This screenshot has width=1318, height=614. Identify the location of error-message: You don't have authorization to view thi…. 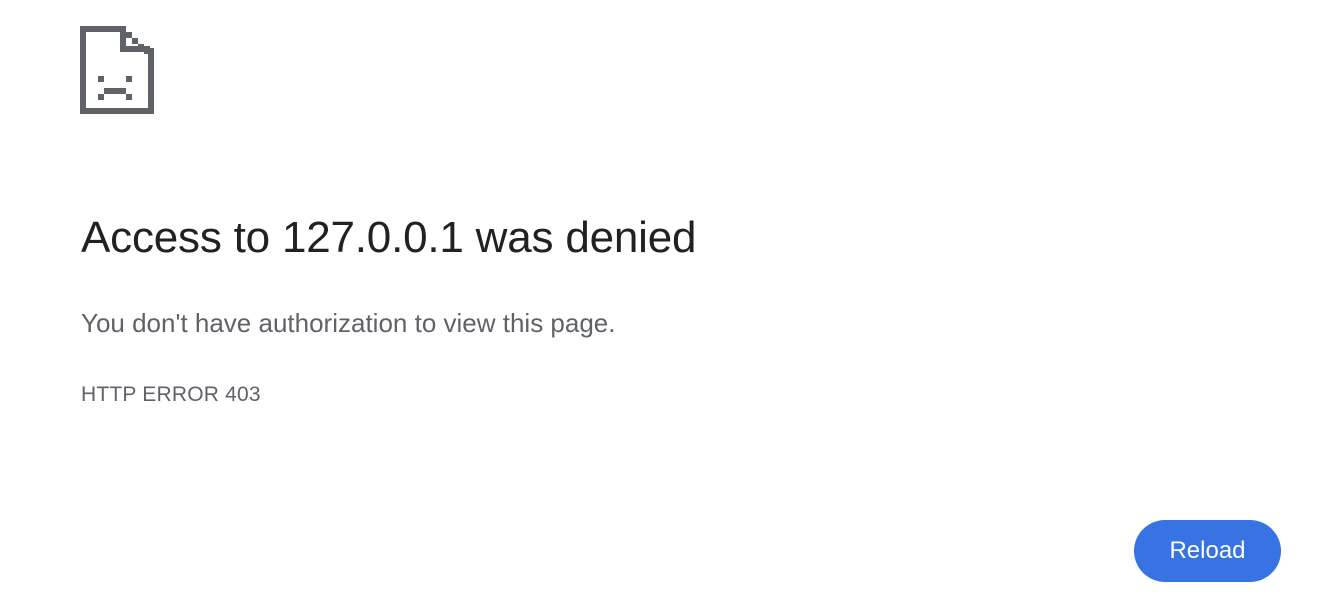
(348, 323).